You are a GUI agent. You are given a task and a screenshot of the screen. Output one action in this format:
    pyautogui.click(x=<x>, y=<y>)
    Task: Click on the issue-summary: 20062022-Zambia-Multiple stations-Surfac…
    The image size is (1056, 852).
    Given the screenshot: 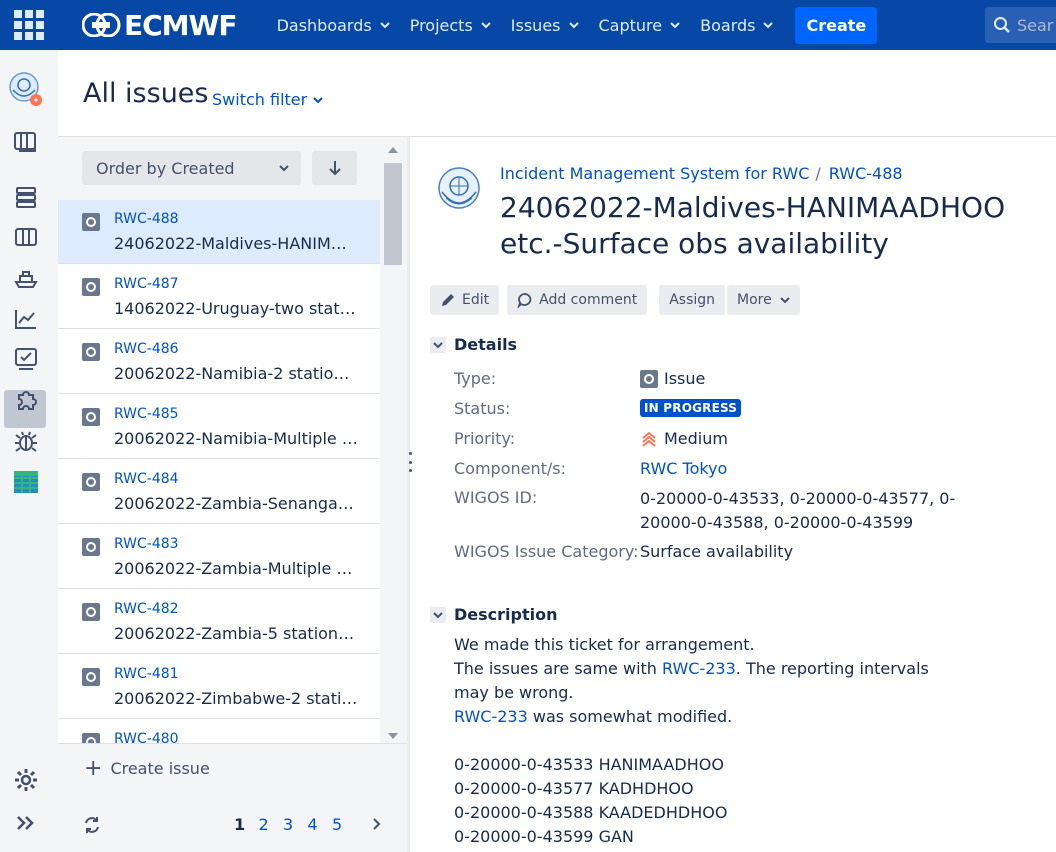 What is the action you would take?
    pyautogui.click(x=236, y=568)
    